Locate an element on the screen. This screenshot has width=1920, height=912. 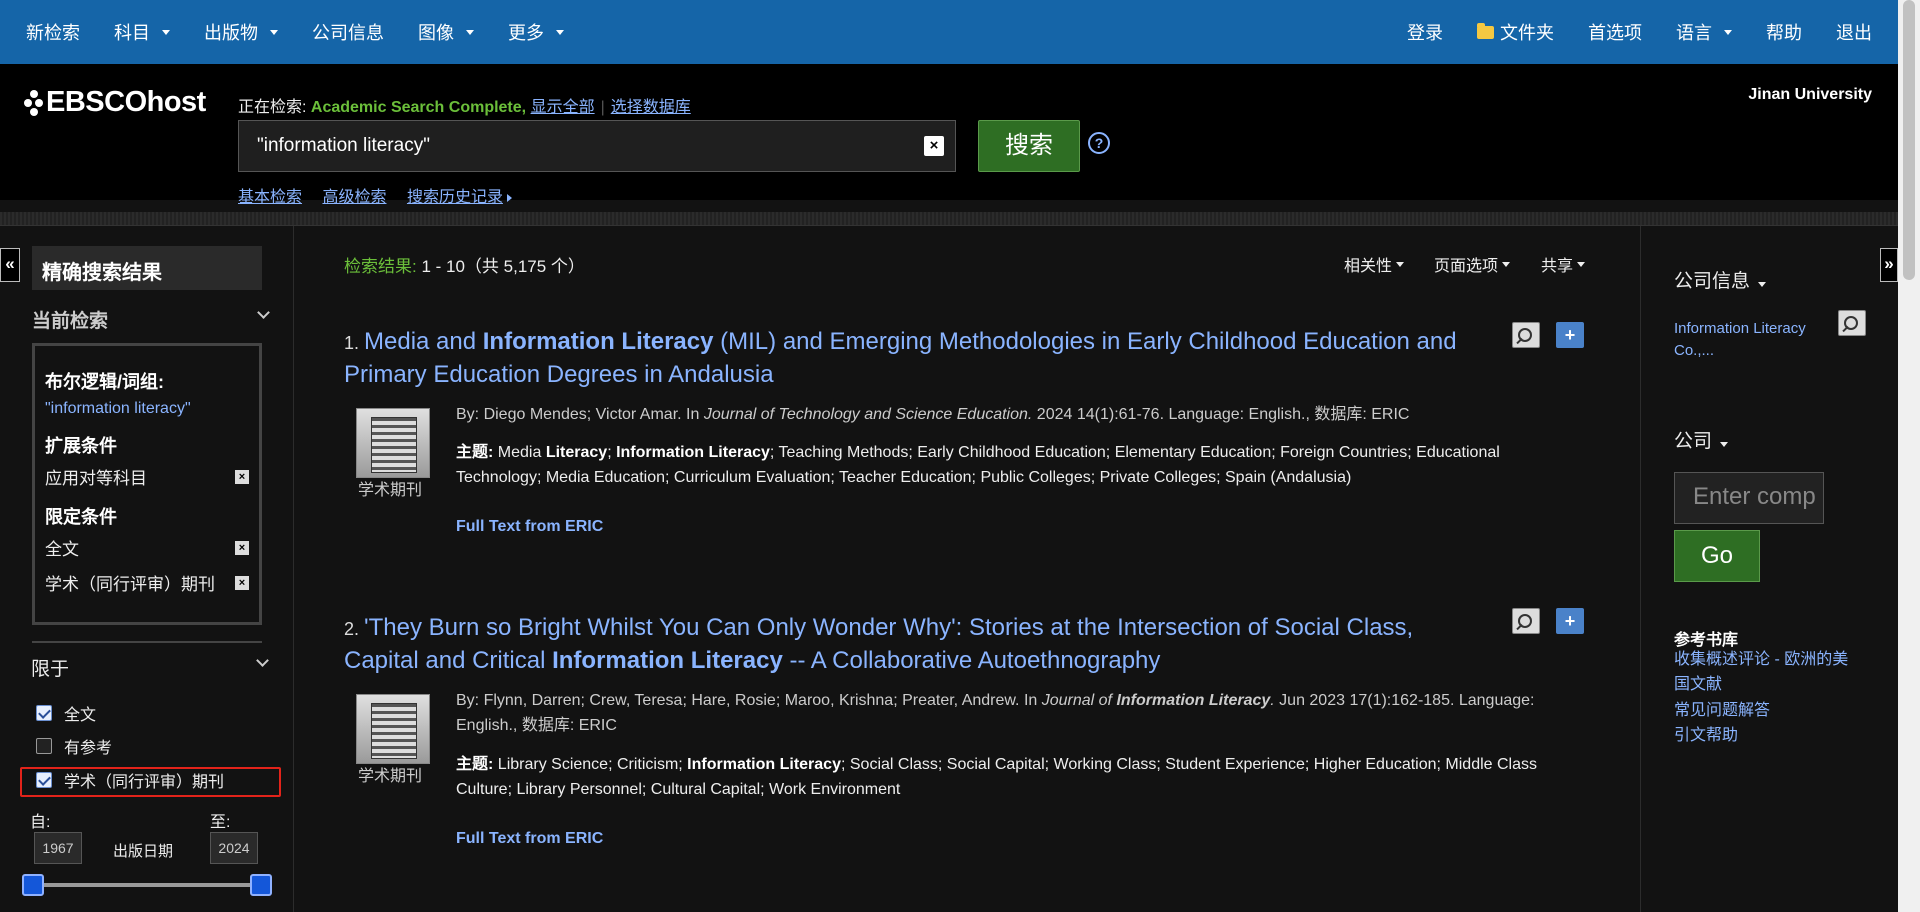
advanced-search-link: 高级检索 is located at coordinates (354, 197).